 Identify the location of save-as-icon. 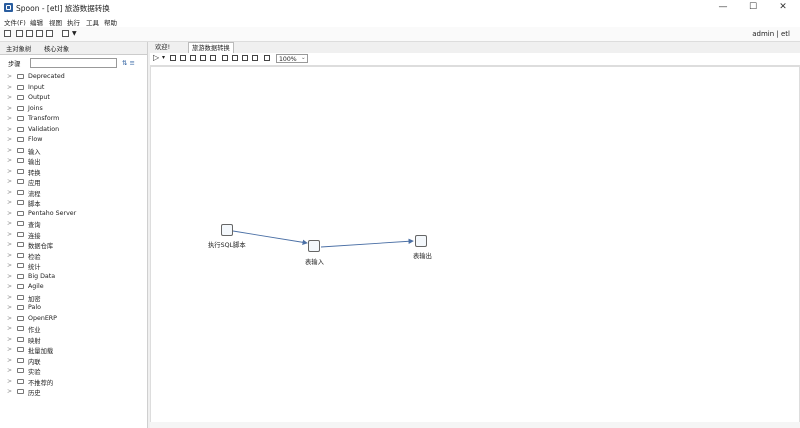
(49, 33).